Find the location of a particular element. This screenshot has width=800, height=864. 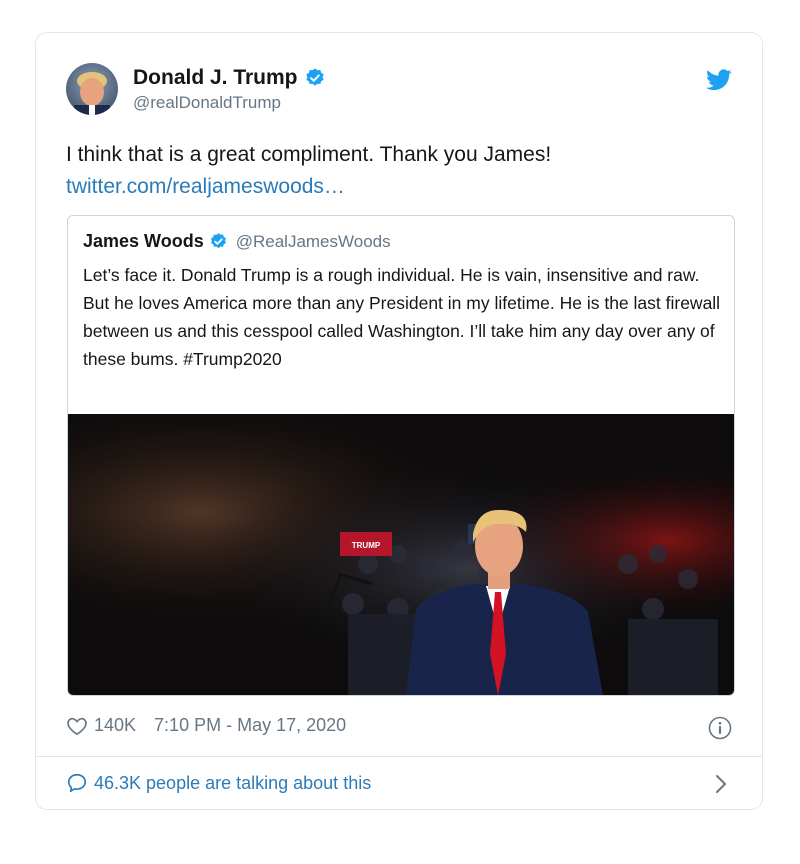

conversation-link: 46.3K people are talking about this is located at coordinates (218, 783).